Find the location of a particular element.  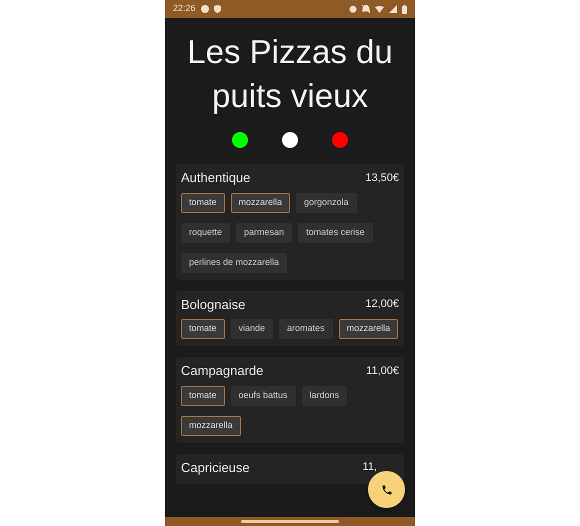

ingredient-chip: roquette is located at coordinates (205, 232).